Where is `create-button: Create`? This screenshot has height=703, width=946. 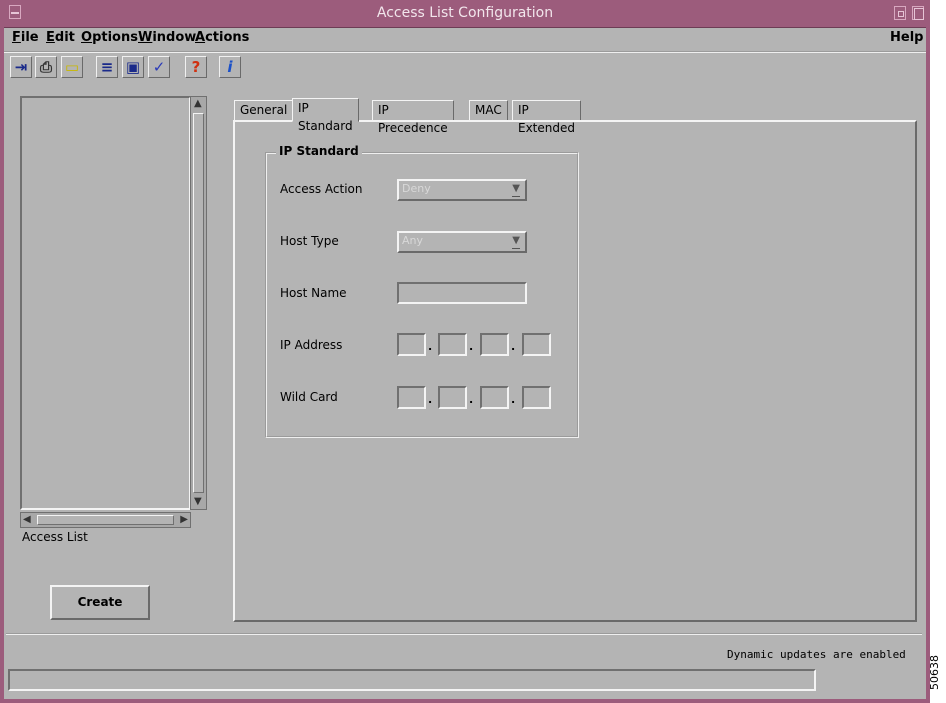
create-button: Create is located at coordinates (100, 602).